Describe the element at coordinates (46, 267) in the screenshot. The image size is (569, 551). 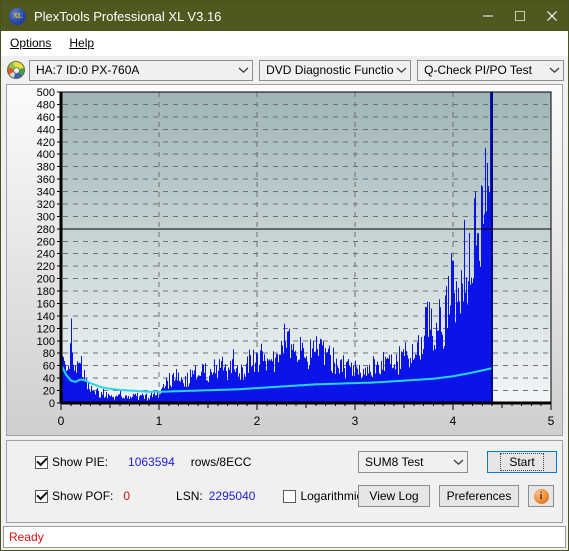
I see `svg-text: 220` at that location.